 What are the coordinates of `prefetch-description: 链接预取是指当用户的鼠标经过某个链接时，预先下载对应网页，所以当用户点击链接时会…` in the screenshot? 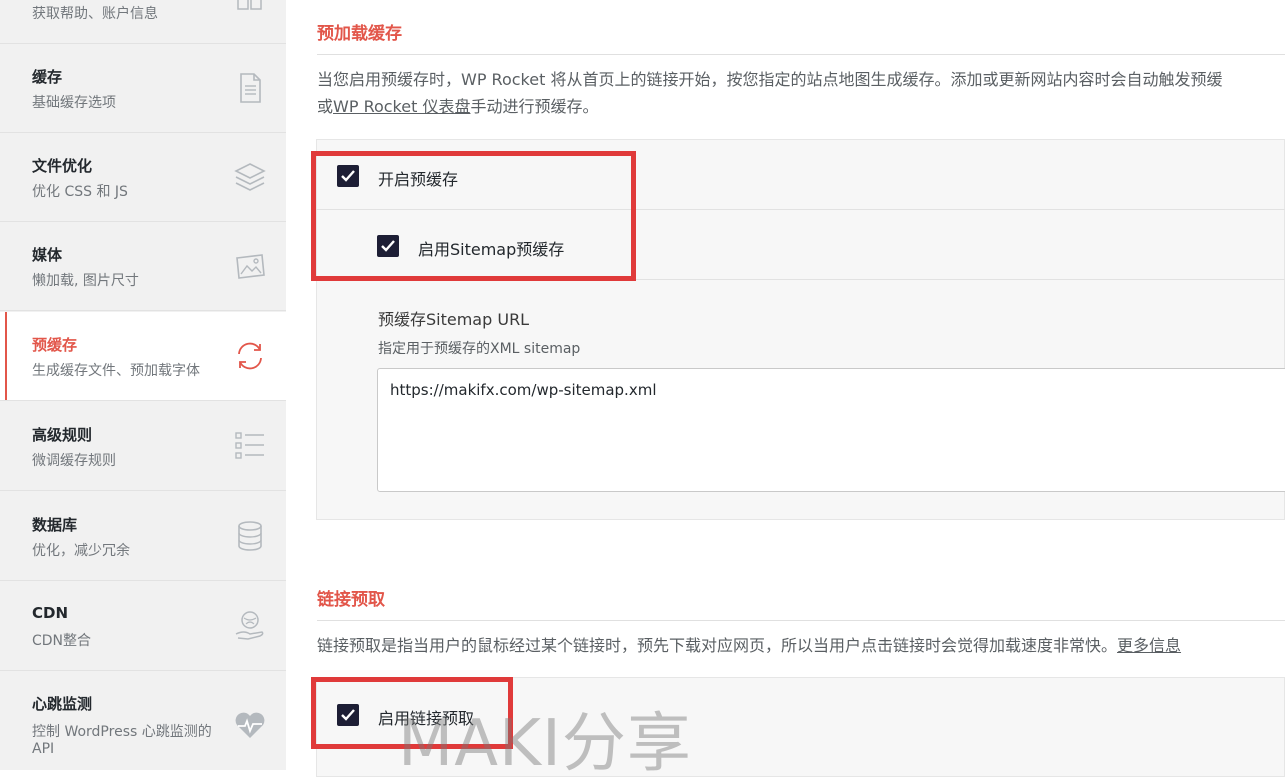 It's located at (801, 645).